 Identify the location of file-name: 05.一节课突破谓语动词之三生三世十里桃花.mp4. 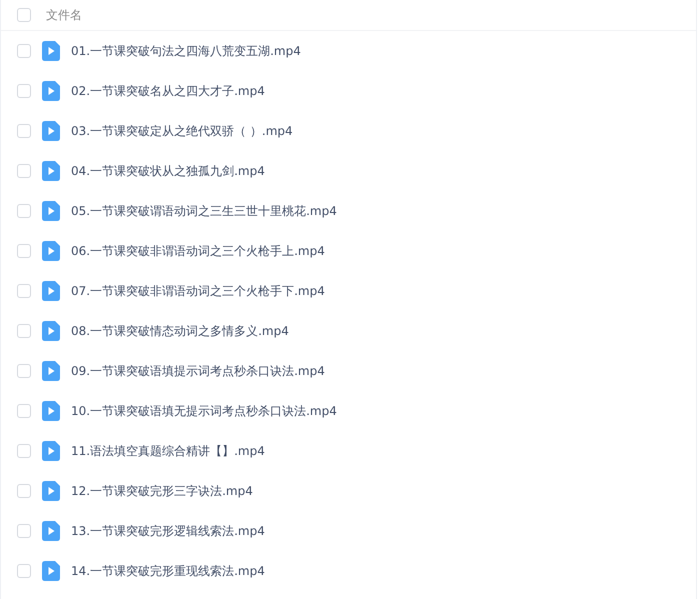
(204, 211).